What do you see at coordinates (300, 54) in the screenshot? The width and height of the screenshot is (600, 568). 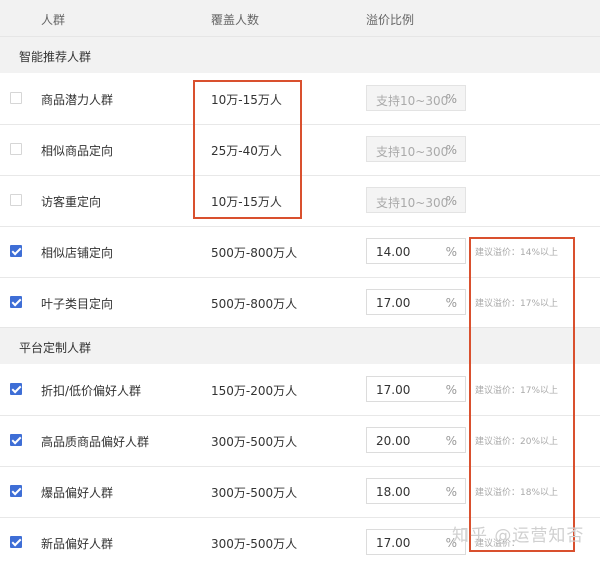 I see `section-smart-recommend: 智能推荐人群` at bounding box center [300, 54].